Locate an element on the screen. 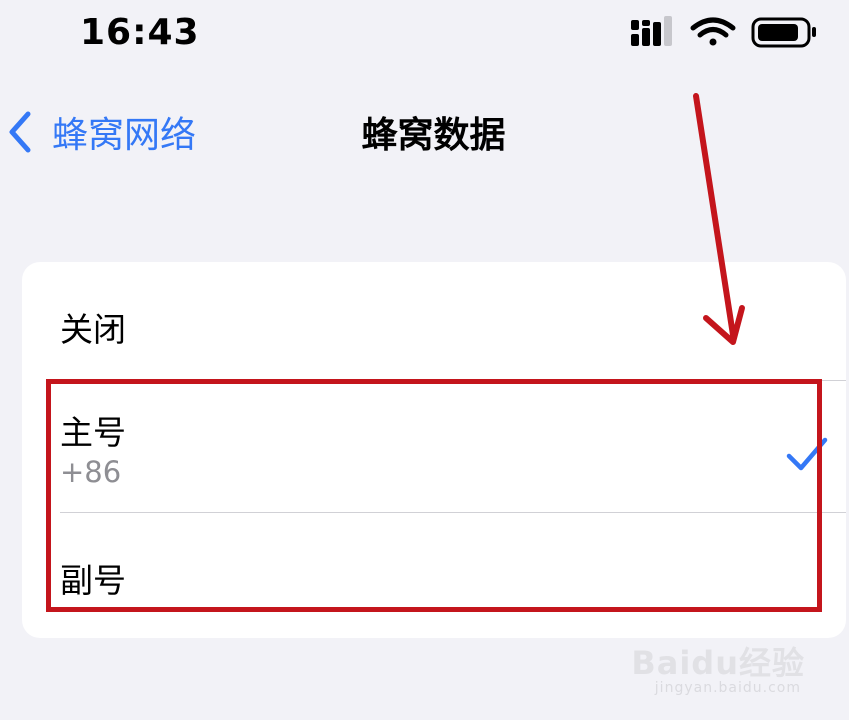  option-label: 主号 is located at coordinates (93, 432).